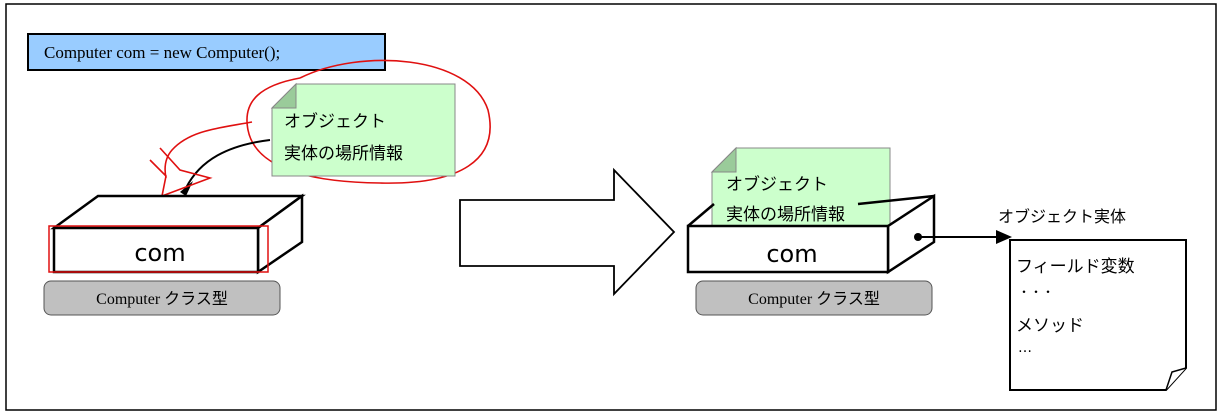  What do you see at coordinates (777, 184) in the screenshot?
I see `right-note-line1: オブジェクト` at bounding box center [777, 184].